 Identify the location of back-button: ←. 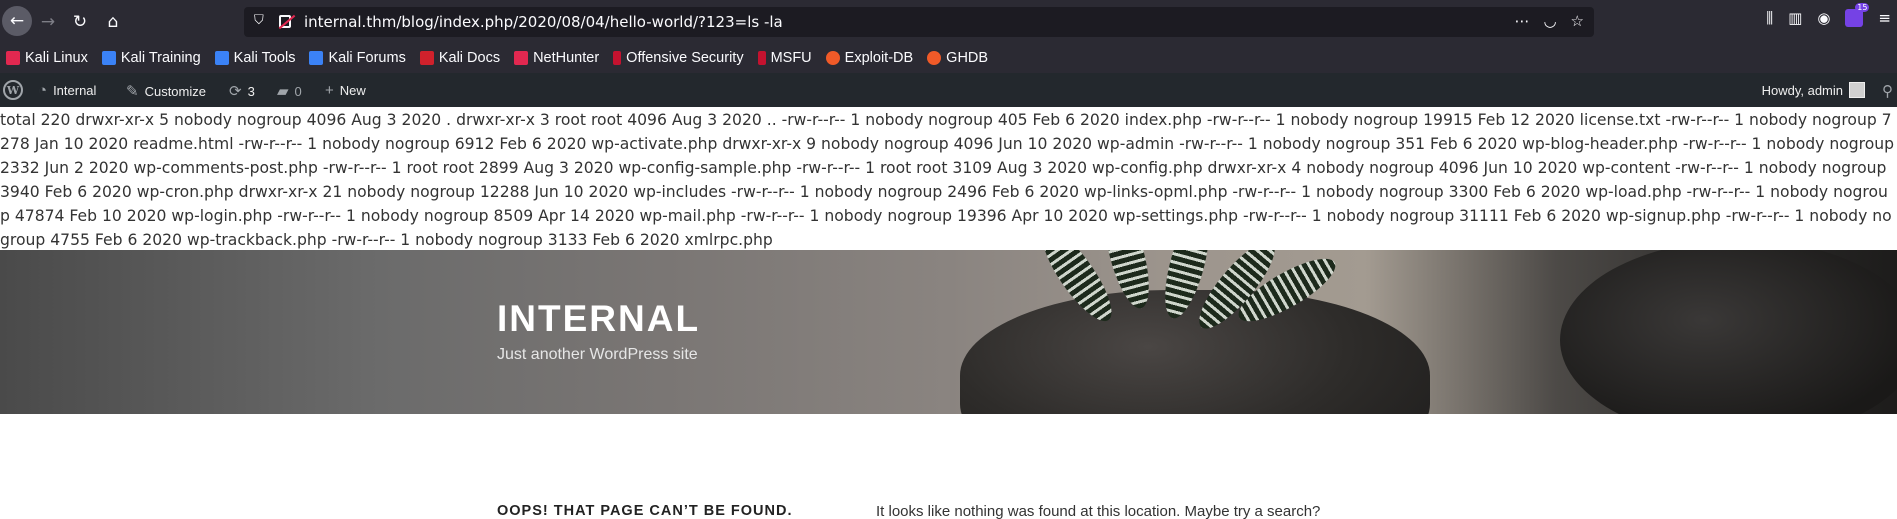
(17, 21).